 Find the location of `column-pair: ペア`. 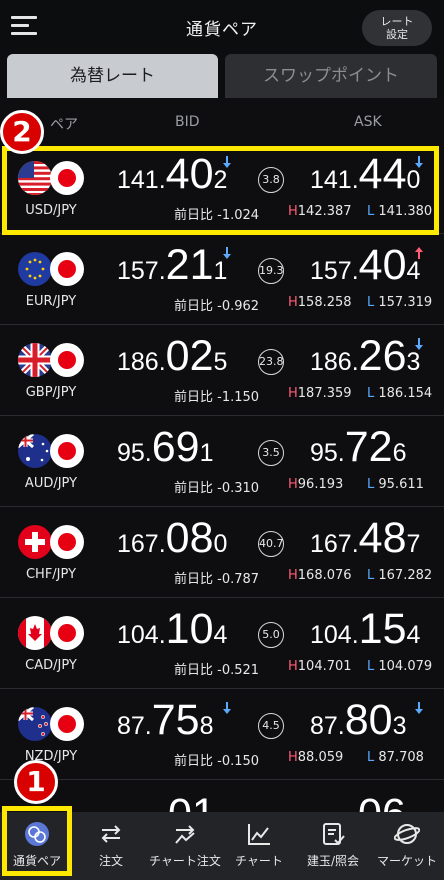

column-pair: ペア is located at coordinates (64, 125).